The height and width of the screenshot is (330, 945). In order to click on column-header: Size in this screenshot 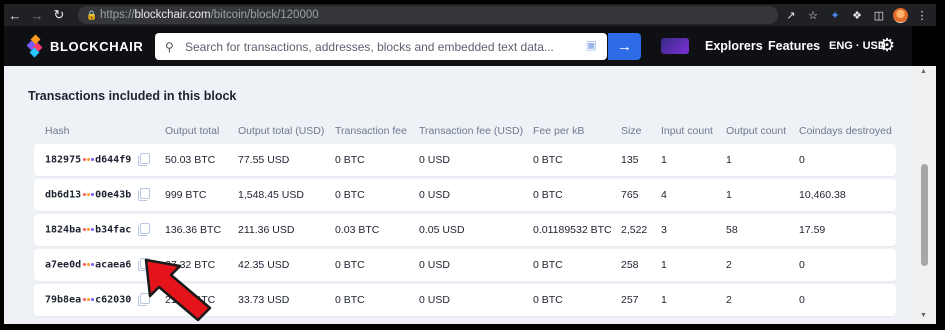, I will do `click(631, 131)`.